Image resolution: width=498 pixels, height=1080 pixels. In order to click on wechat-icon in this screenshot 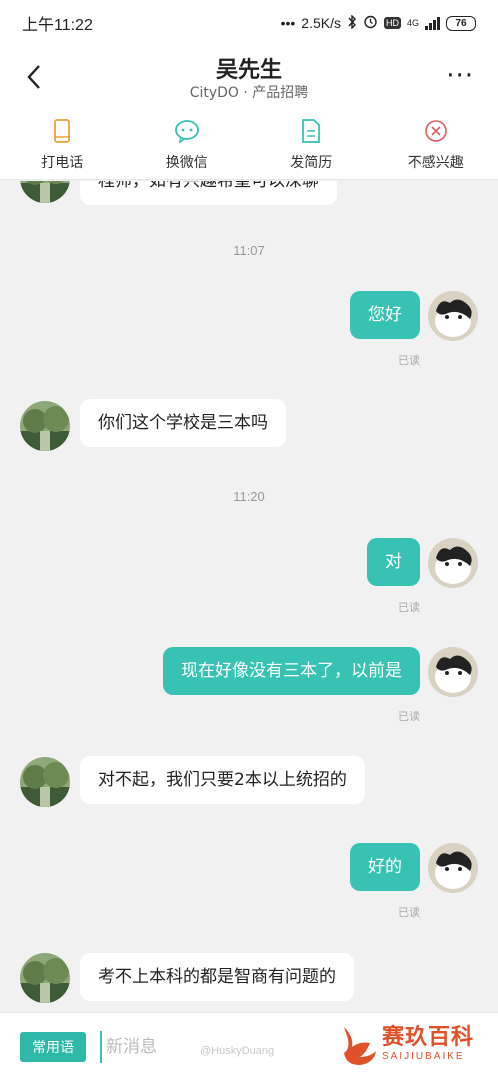, I will do `click(187, 131)`.